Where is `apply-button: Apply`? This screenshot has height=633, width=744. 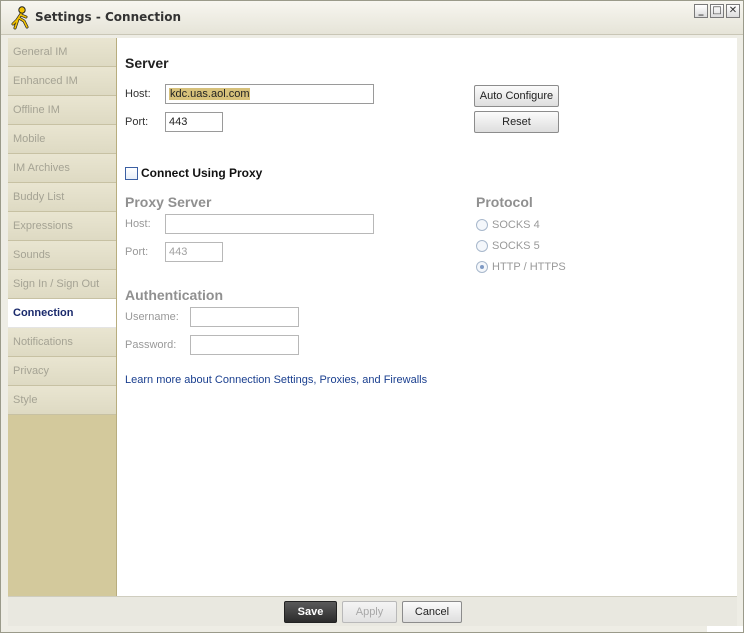 apply-button: Apply is located at coordinates (369, 612).